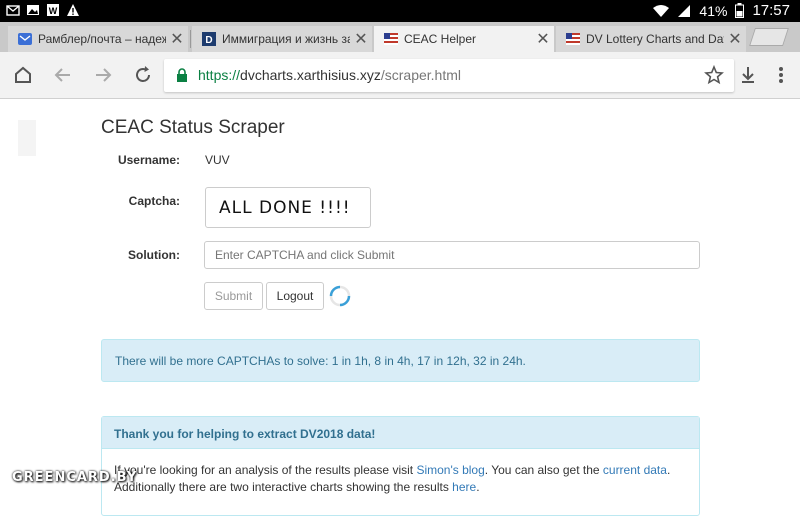 This screenshot has height=516, width=800. What do you see at coordinates (63, 75) in the screenshot?
I see `back-icon` at bounding box center [63, 75].